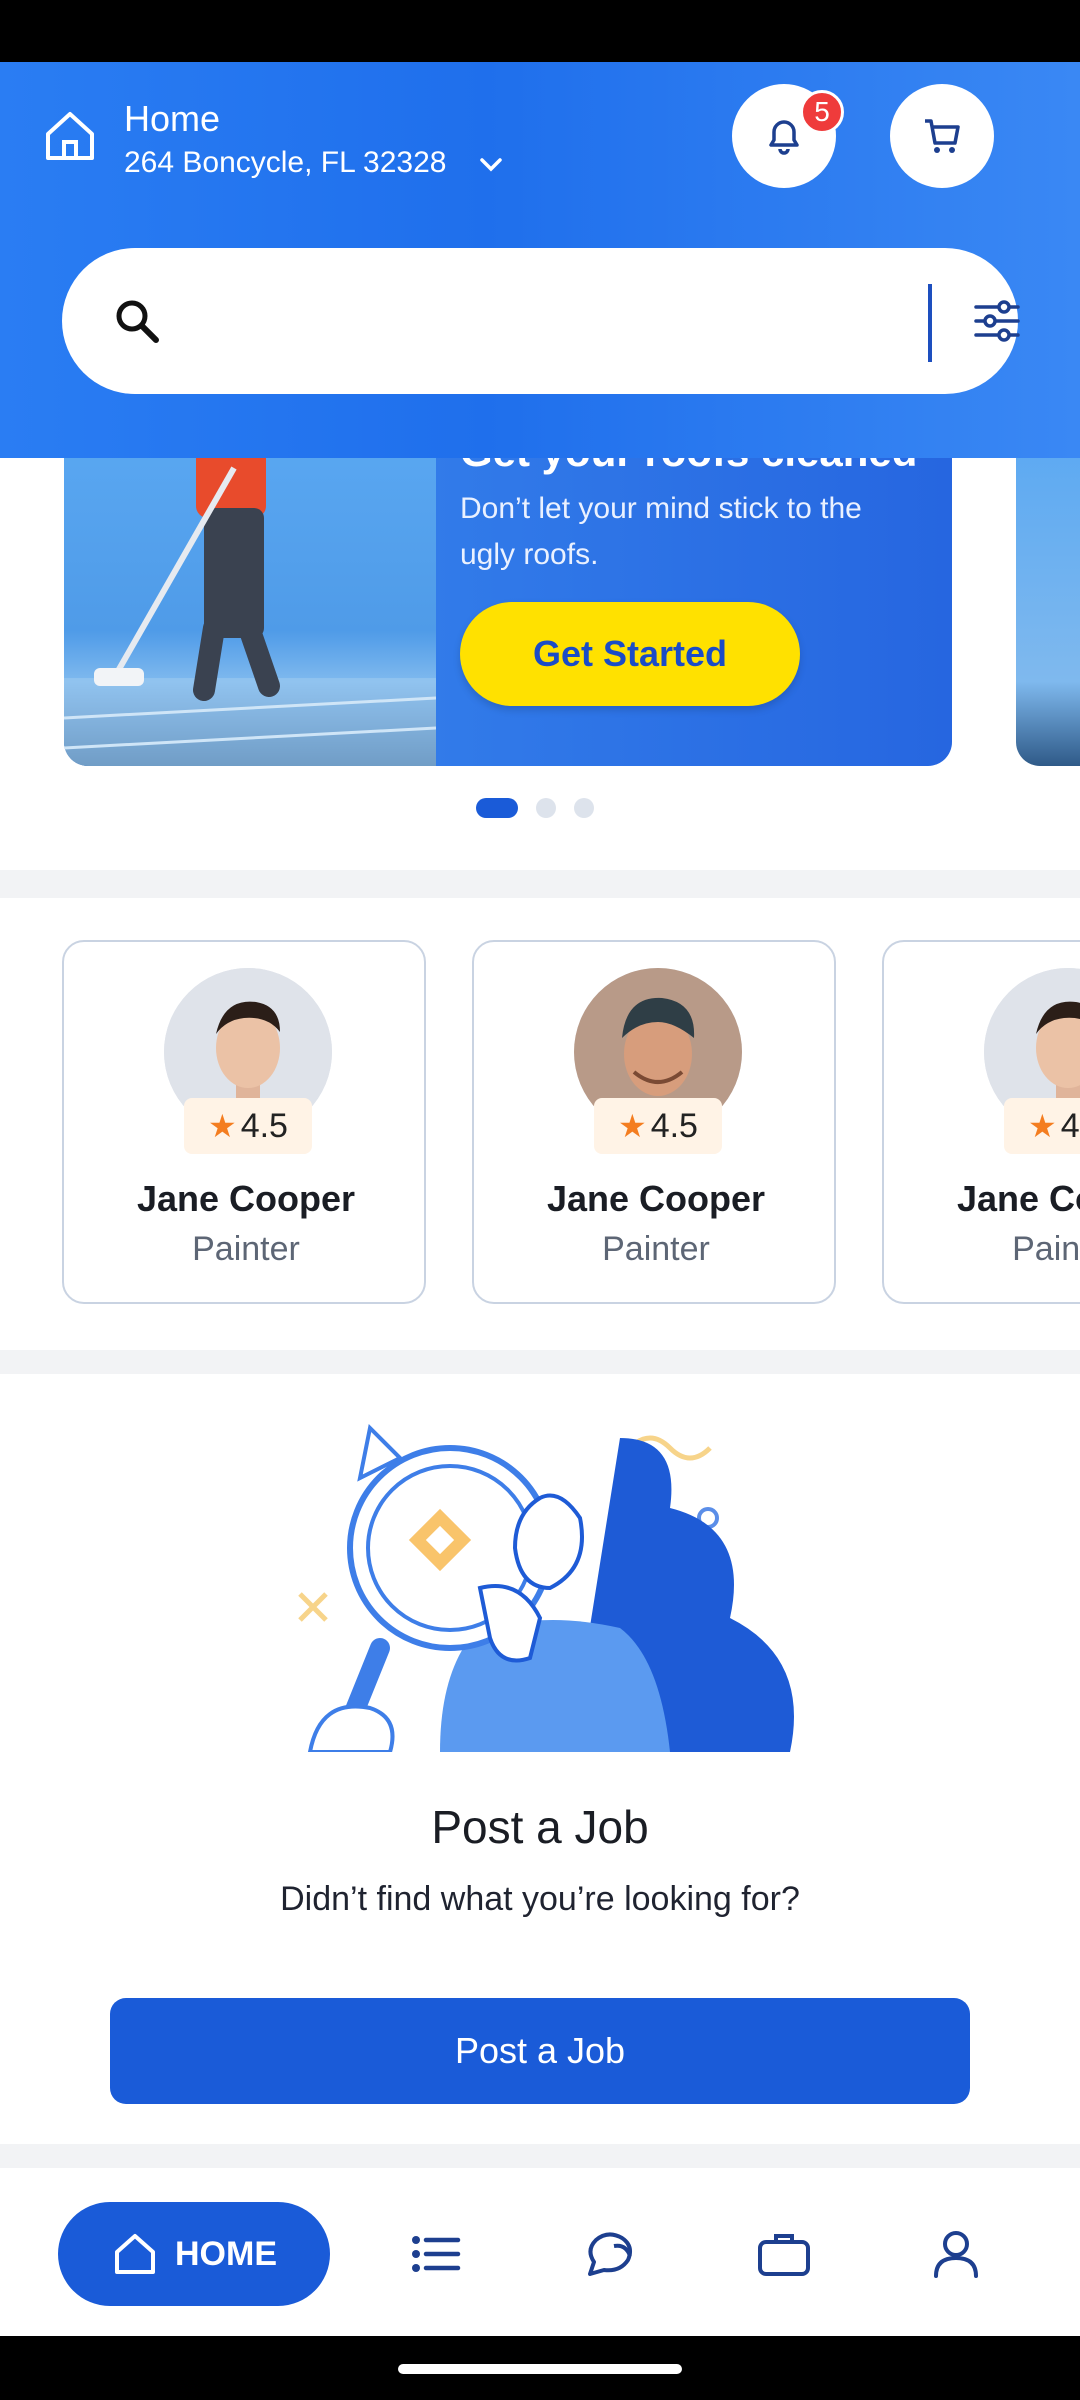 Image resolution: width=1080 pixels, height=2400 pixels. Describe the element at coordinates (546, 1587) in the screenshot. I see `search-illustration` at that location.